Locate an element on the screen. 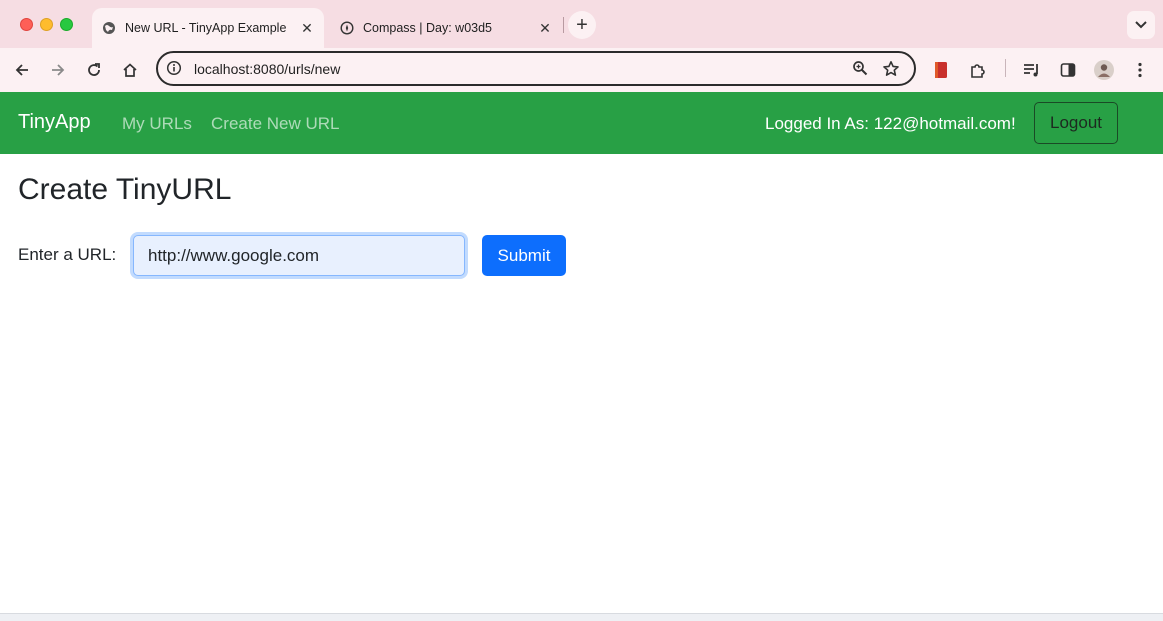 This screenshot has height=621, width=1163. site-info-icon is located at coordinates (174, 70).